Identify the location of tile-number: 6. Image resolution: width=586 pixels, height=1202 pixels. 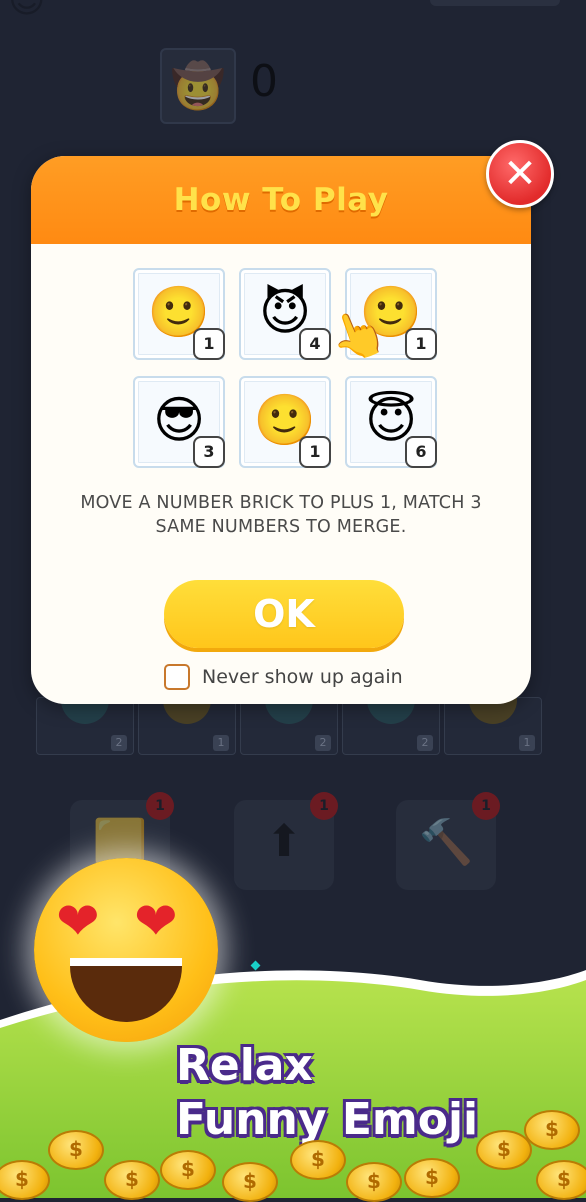
(421, 452).